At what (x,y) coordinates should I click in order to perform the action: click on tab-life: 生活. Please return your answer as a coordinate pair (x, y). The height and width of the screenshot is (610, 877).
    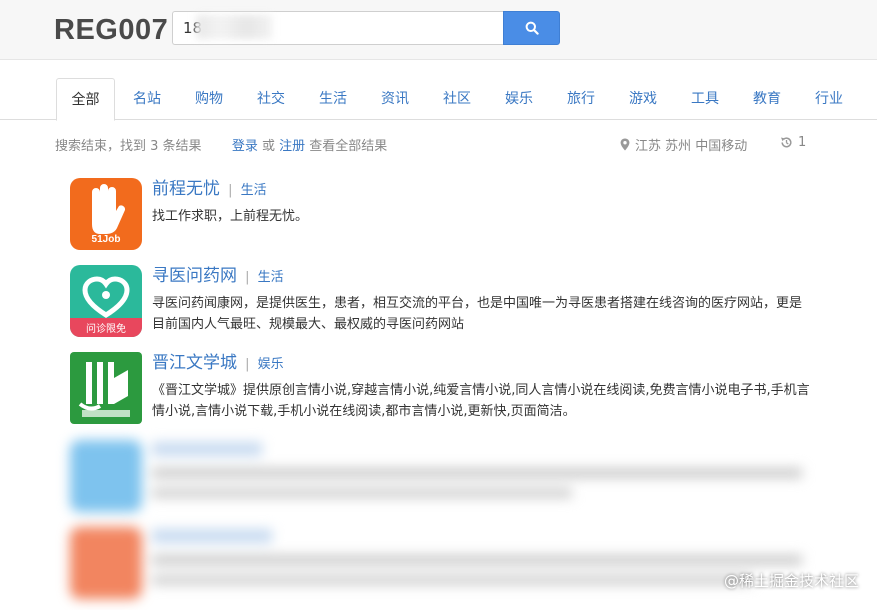
    Looking at the image, I should click on (333, 99).